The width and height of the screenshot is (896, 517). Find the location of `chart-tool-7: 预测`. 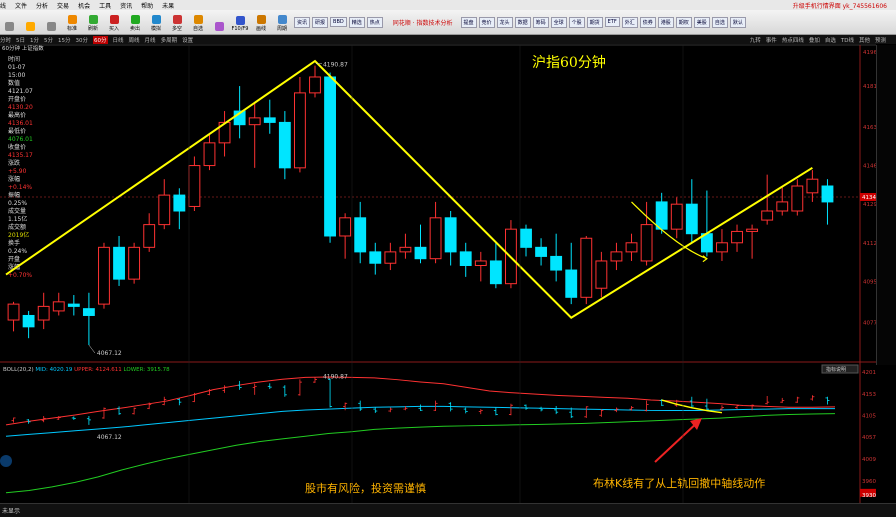

chart-tool-7: 预测 is located at coordinates (880, 40).